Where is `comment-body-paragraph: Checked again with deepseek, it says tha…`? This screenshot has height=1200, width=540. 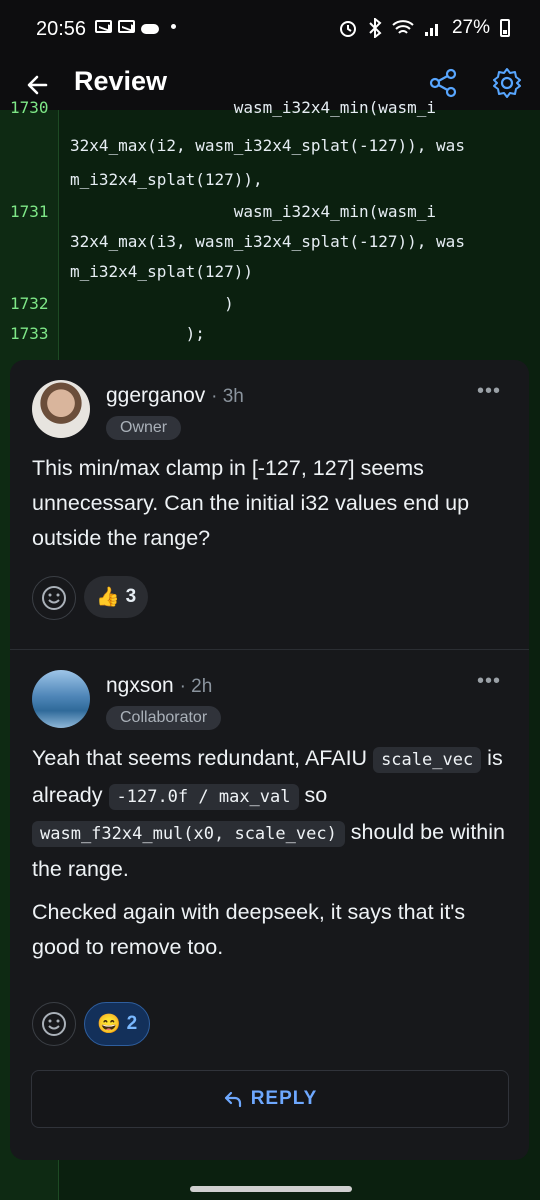
comment-body-paragraph: Checked again with deepseek, it says tha… is located at coordinates (249, 929).